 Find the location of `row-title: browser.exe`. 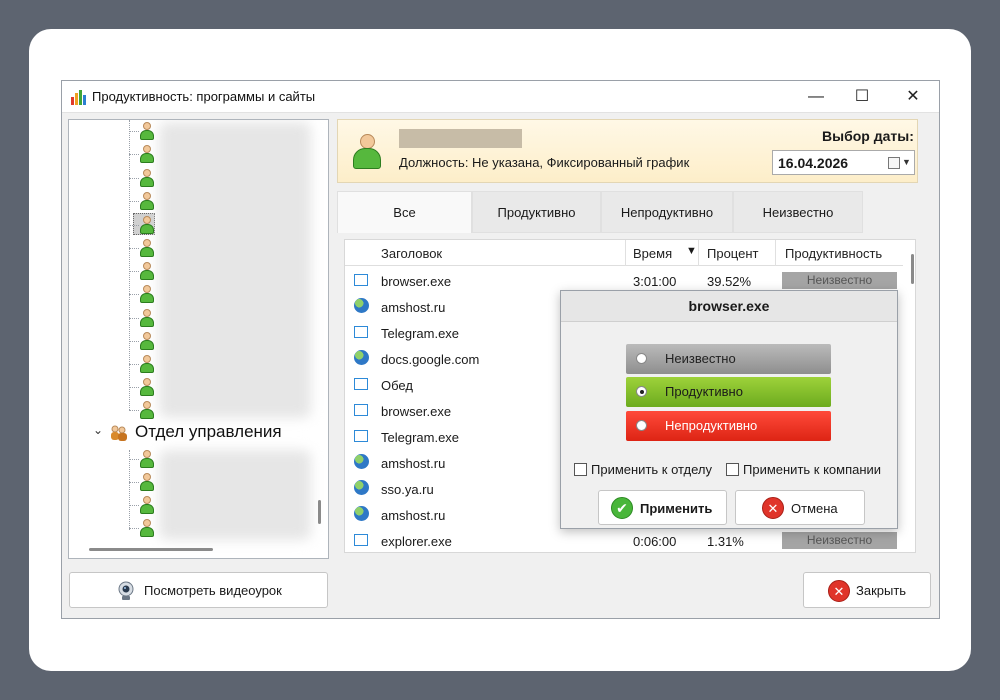

row-title: browser.exe is located at coordinates (416, 281).